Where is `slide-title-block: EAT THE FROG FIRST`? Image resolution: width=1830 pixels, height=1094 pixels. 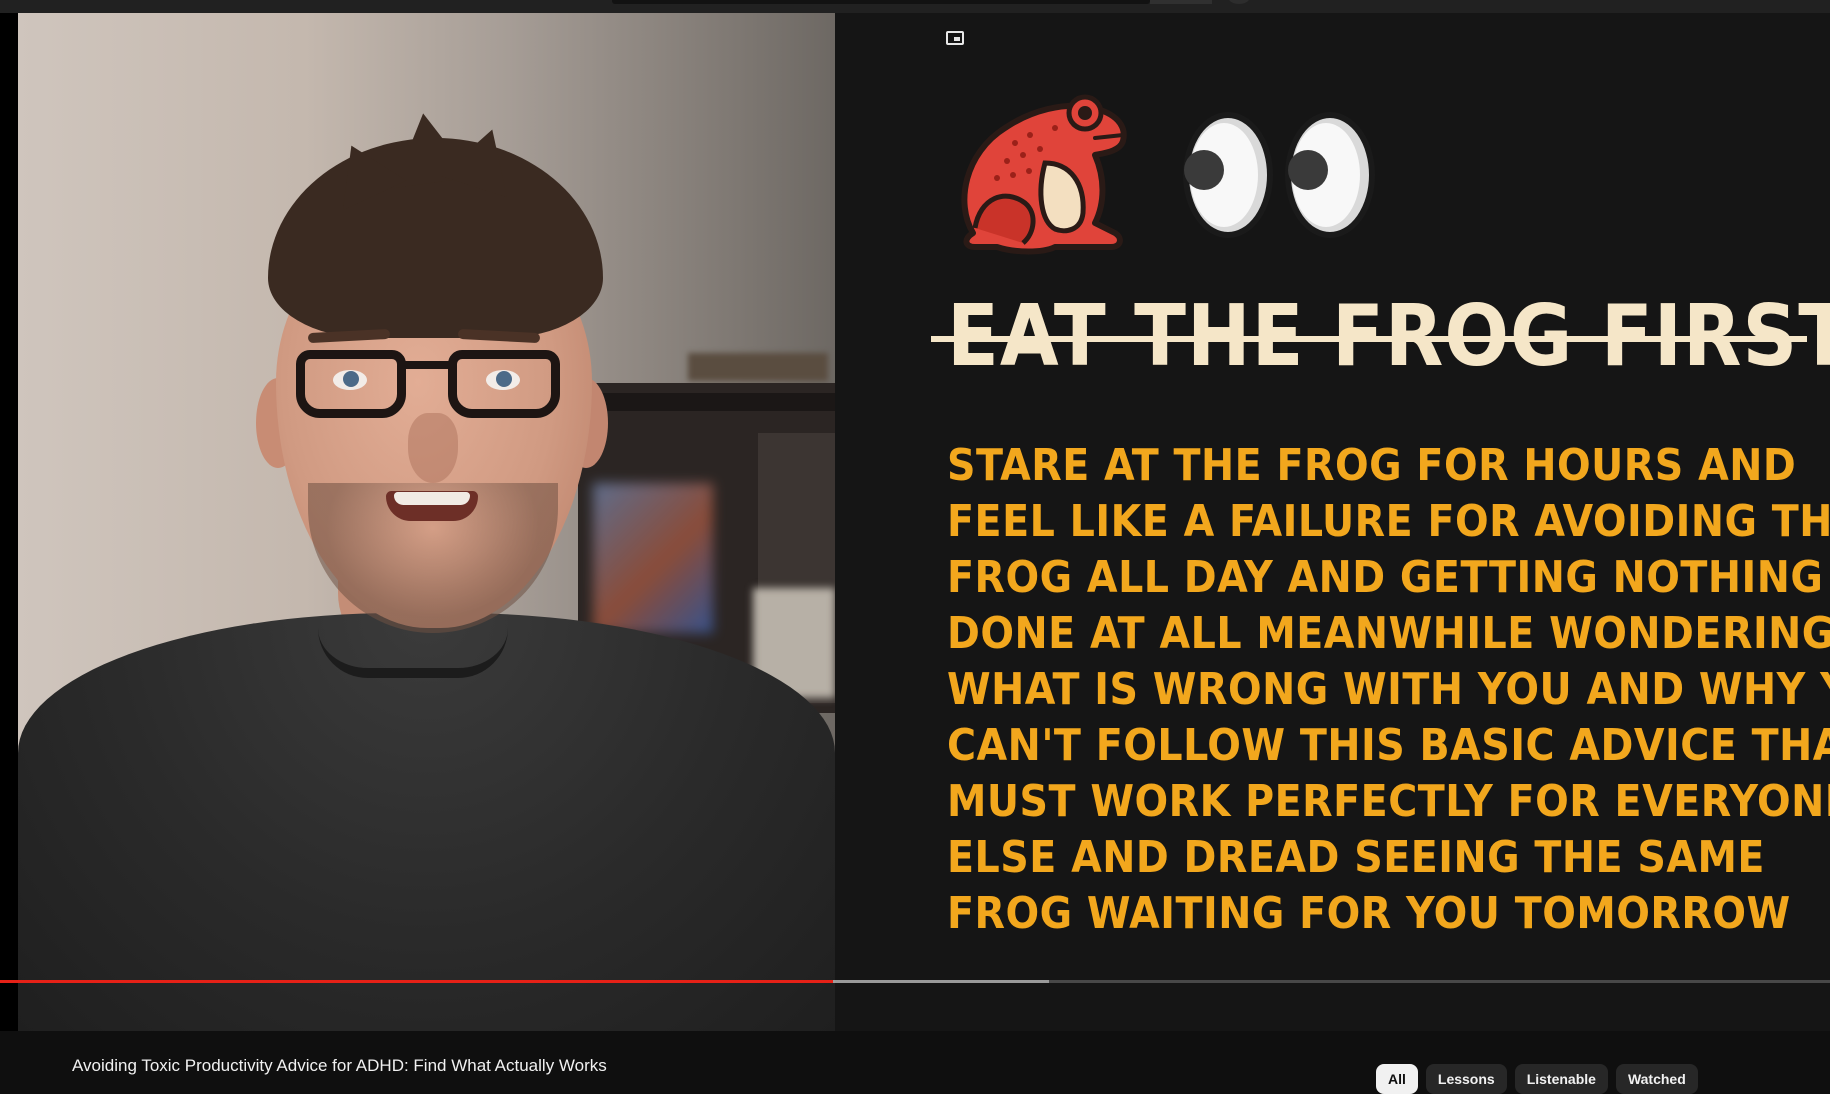
slide-title-block: EAT THE FROG FIRST is located at coordinates (1380, 336).